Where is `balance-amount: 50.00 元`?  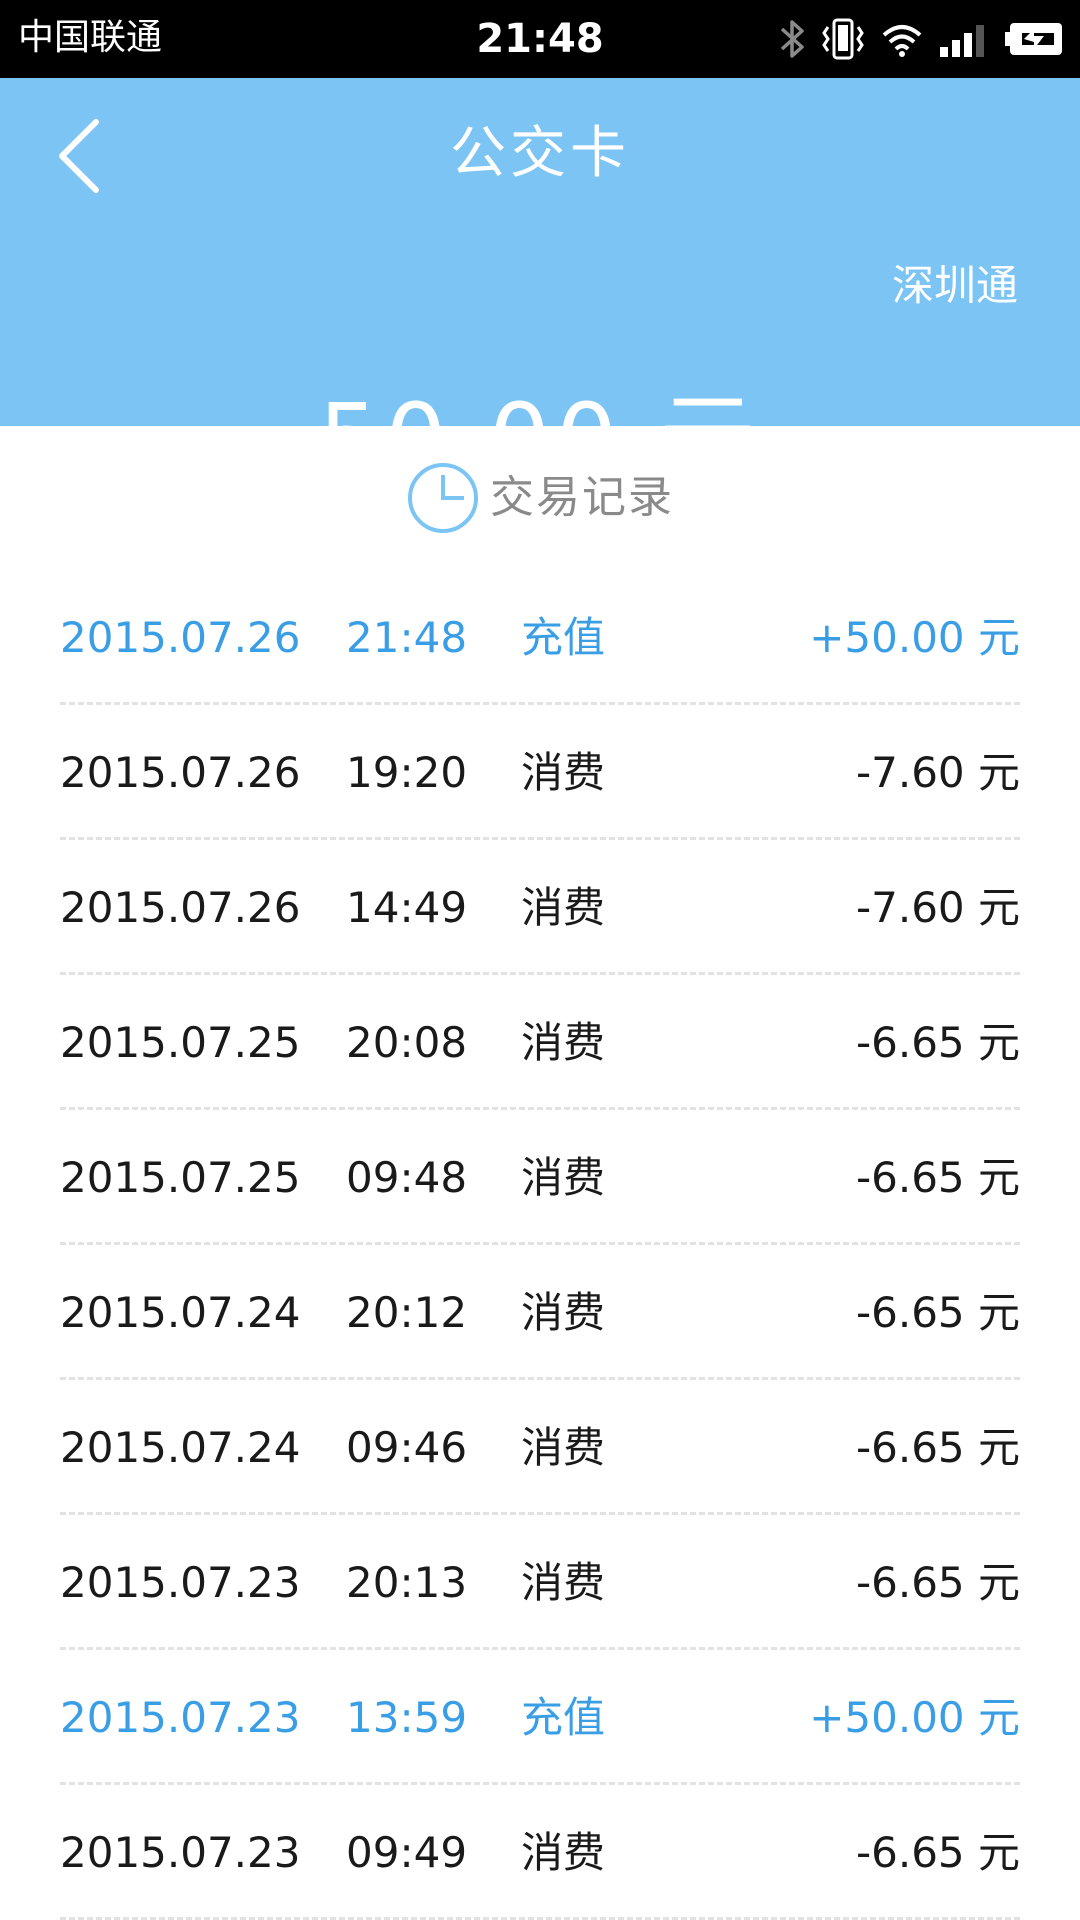
balance-amount: 50.00 元 is located at coordinates (540, 405).